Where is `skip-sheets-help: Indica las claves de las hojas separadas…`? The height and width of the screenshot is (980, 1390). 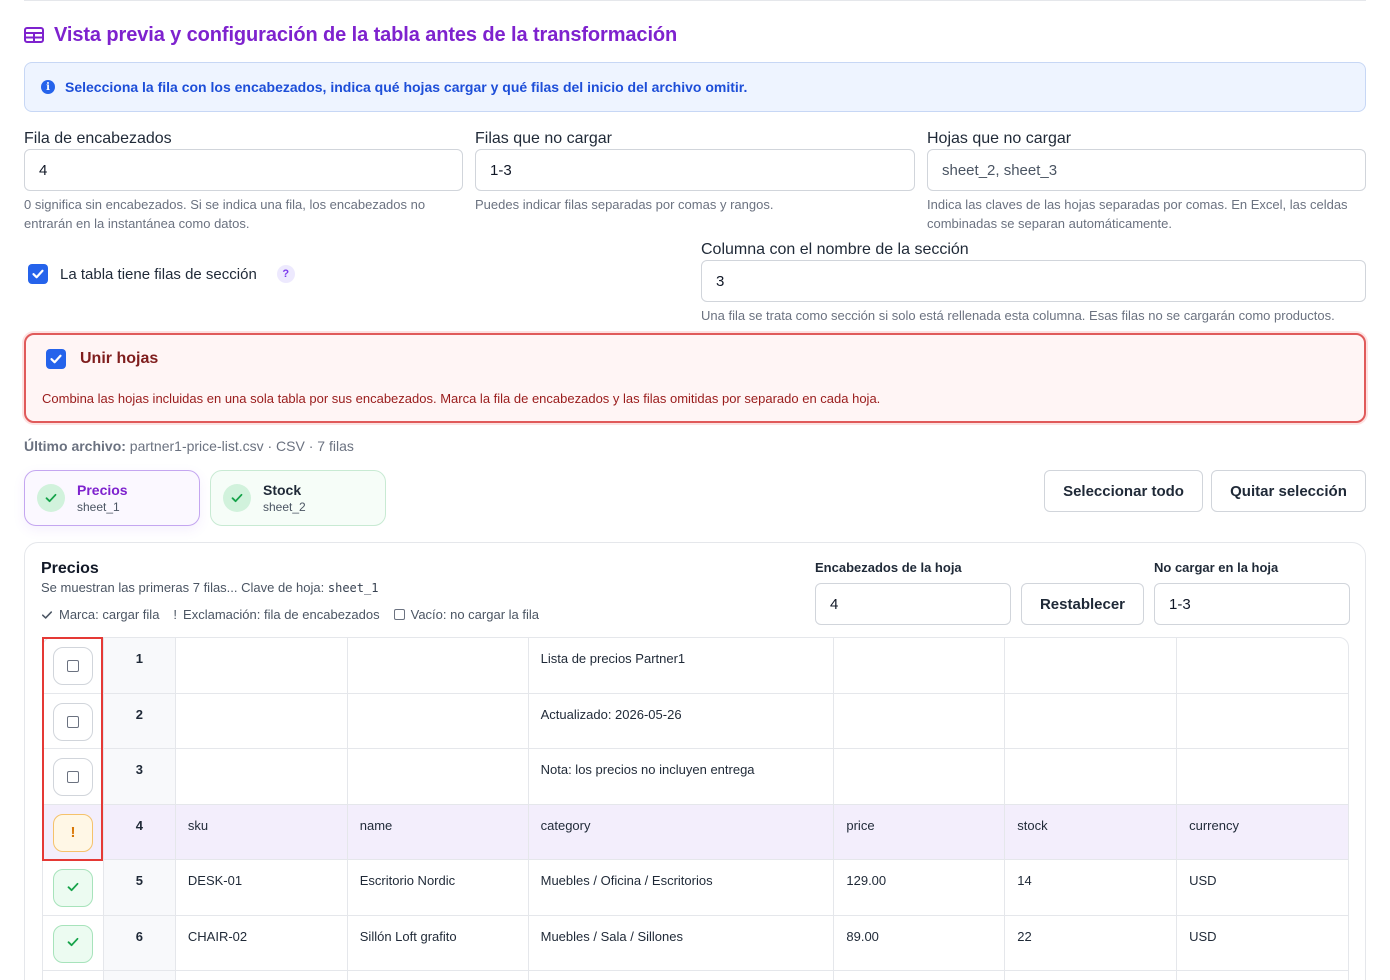
skip-sheets-help: Indica las claves de las hojas separadas… is located at coordinates (1137, 214).